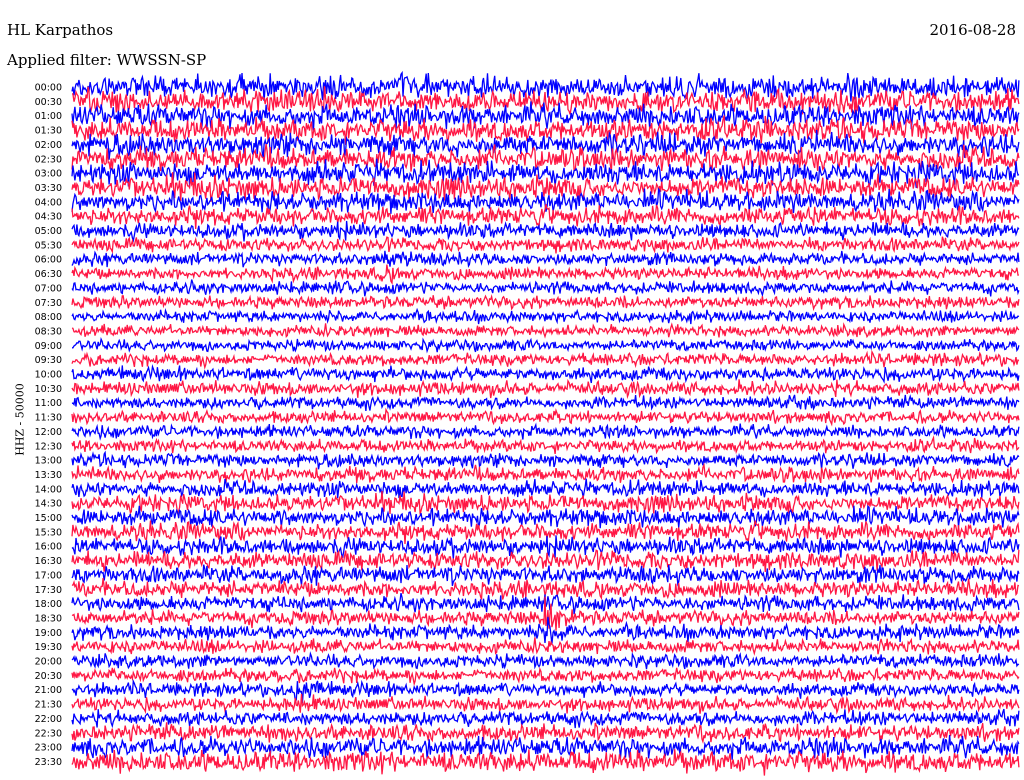  I want to click on row-time-label: 19:30, so click(48, 647).